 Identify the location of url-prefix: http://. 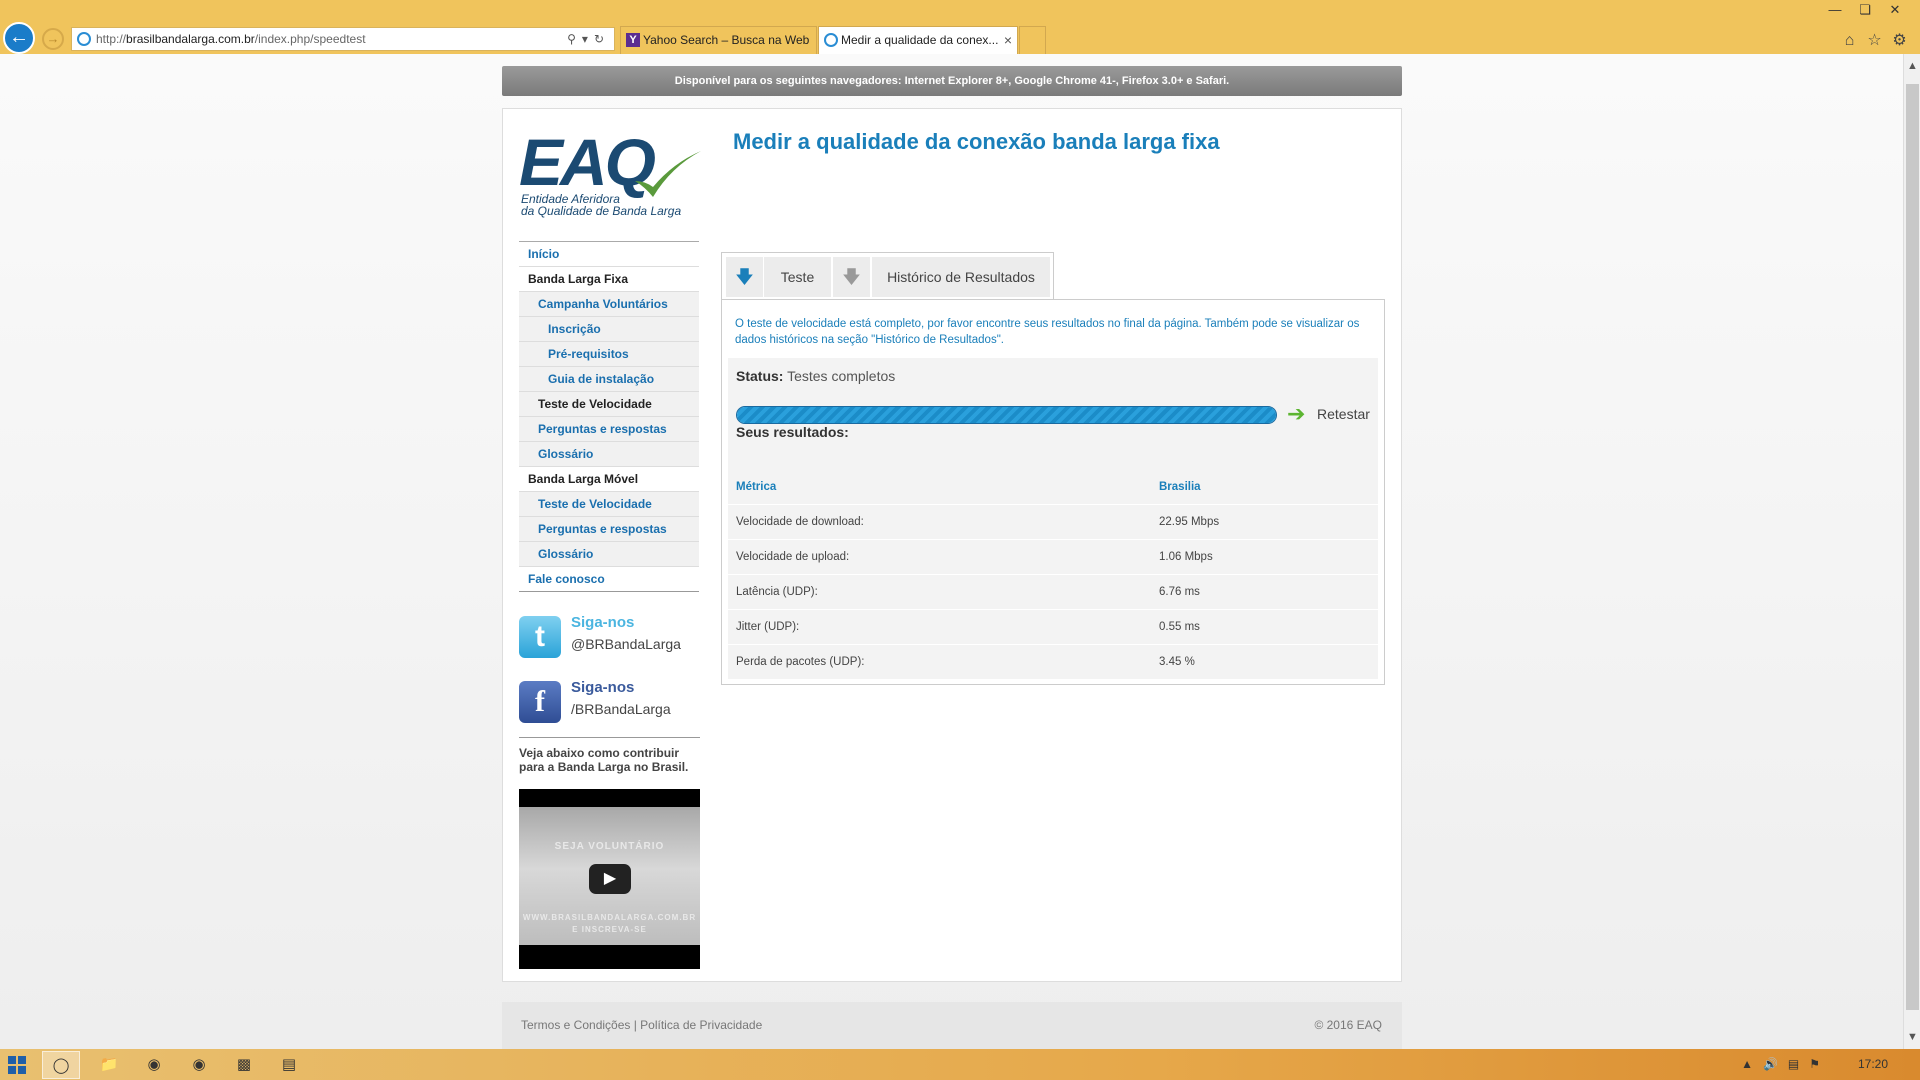
(111, 39).